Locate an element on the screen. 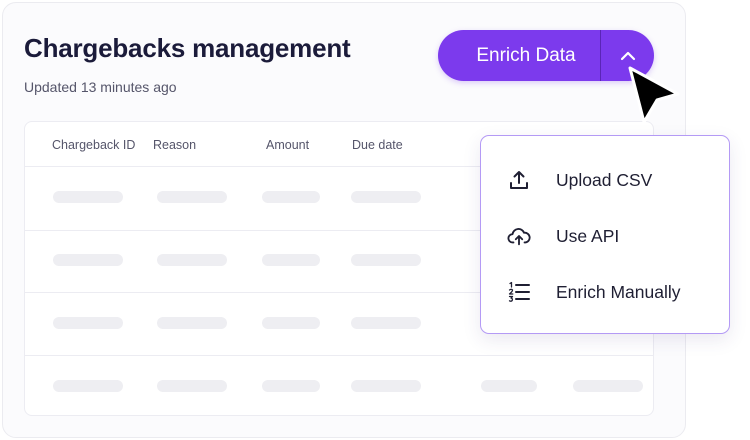  menu-item-upload-csv: Upload CSV is located at coordinates (605, 180).